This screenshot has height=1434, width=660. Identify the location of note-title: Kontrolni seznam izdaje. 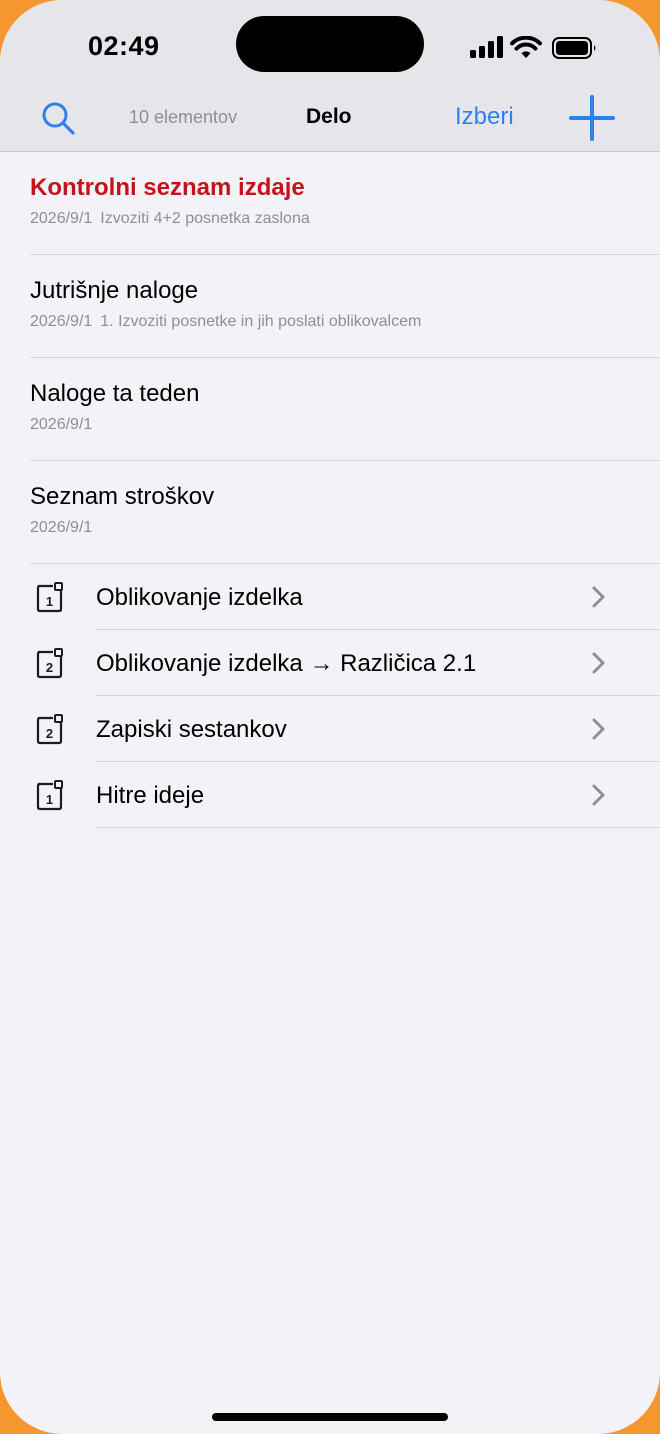
(167, 187).